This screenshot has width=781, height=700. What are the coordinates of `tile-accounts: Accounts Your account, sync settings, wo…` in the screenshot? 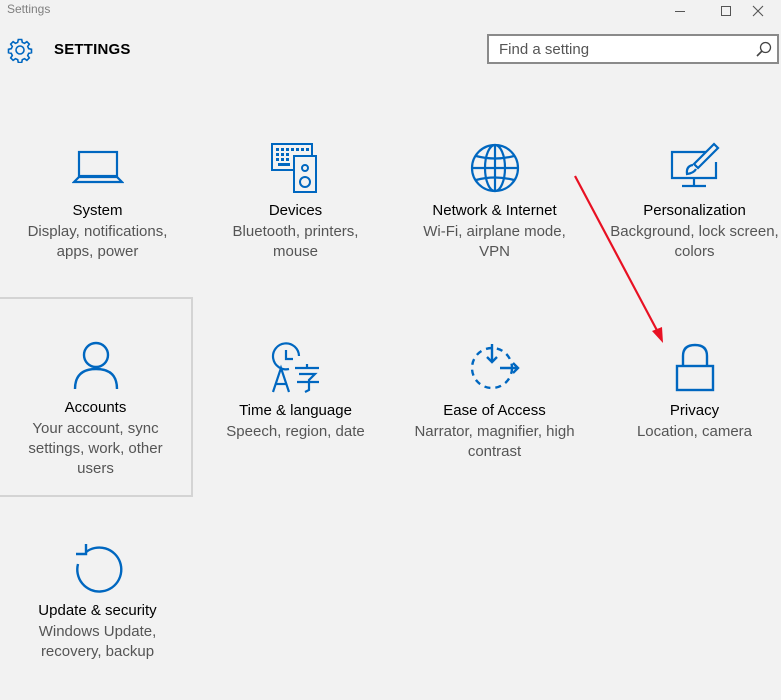 It's located at (96, 397).